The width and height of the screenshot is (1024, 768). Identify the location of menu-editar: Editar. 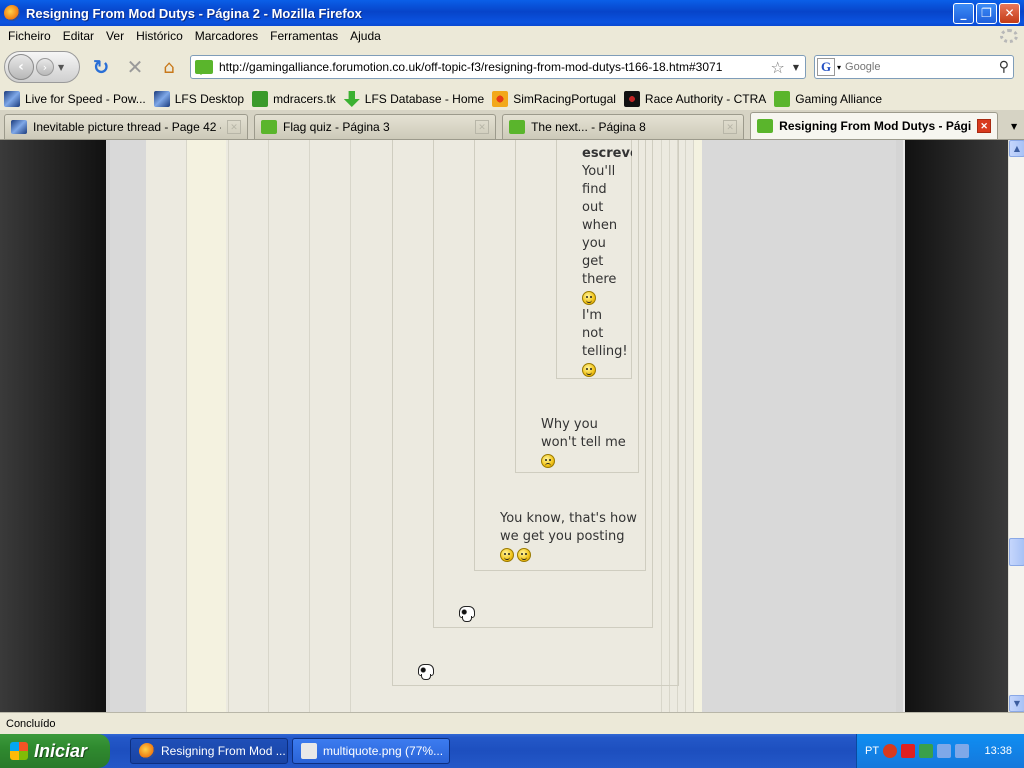
(78, 36).